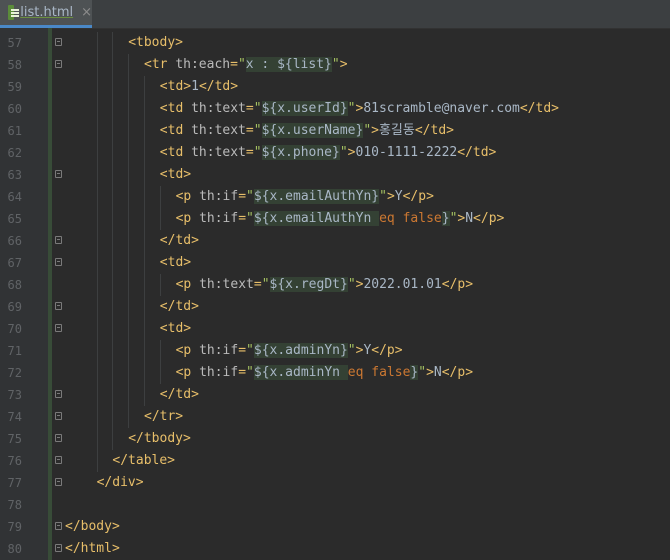 The width and height of the screenshot is (670, 560). Describe the element at coordinates (335, 307) in the screenshot. I see `code-line: 69 </td>` at that location.